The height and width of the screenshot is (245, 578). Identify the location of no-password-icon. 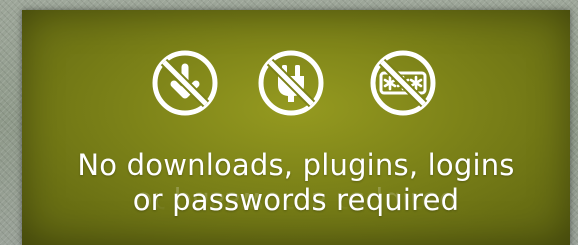
(403, 83).